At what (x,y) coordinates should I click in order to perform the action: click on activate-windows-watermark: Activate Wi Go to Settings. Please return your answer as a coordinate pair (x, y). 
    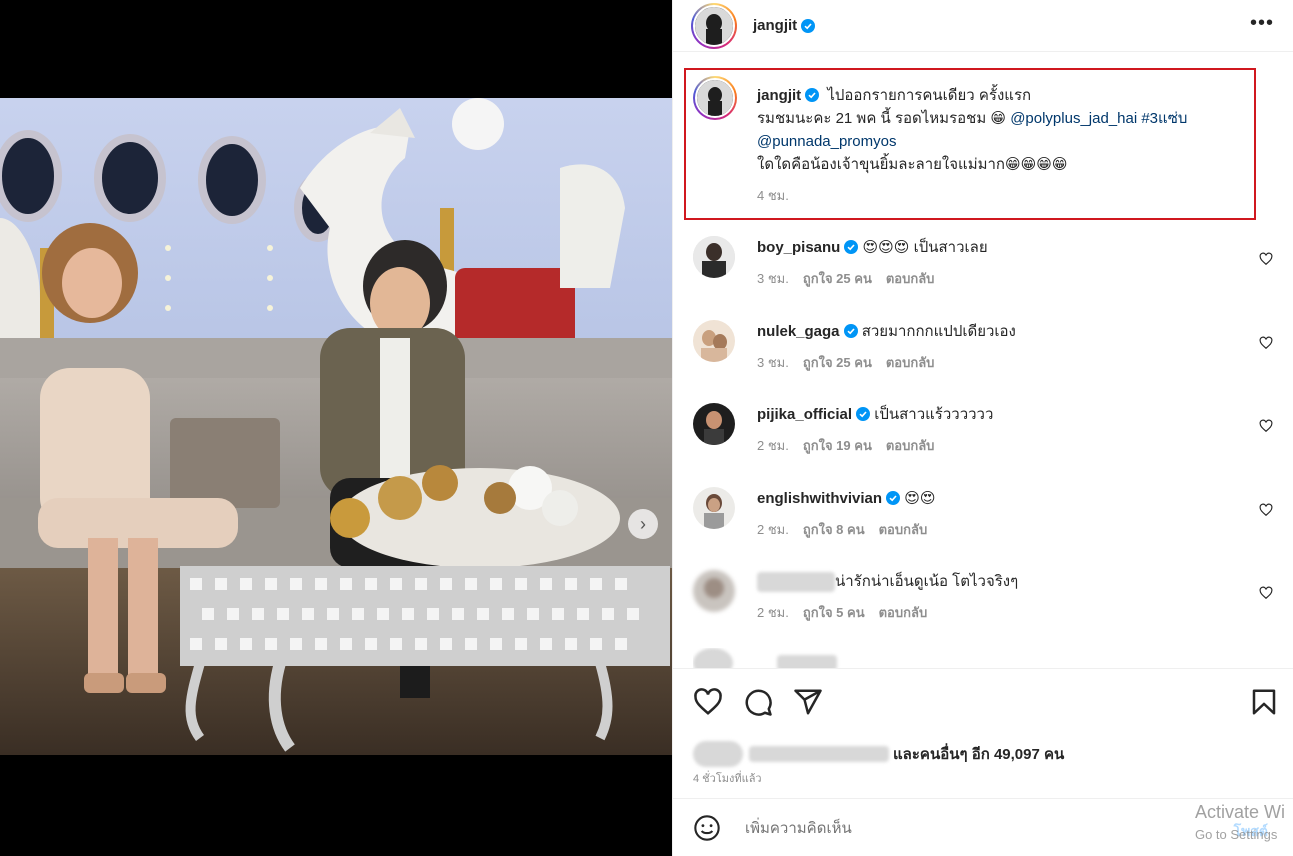
    Looking at the image, I should click on (1240, 822).